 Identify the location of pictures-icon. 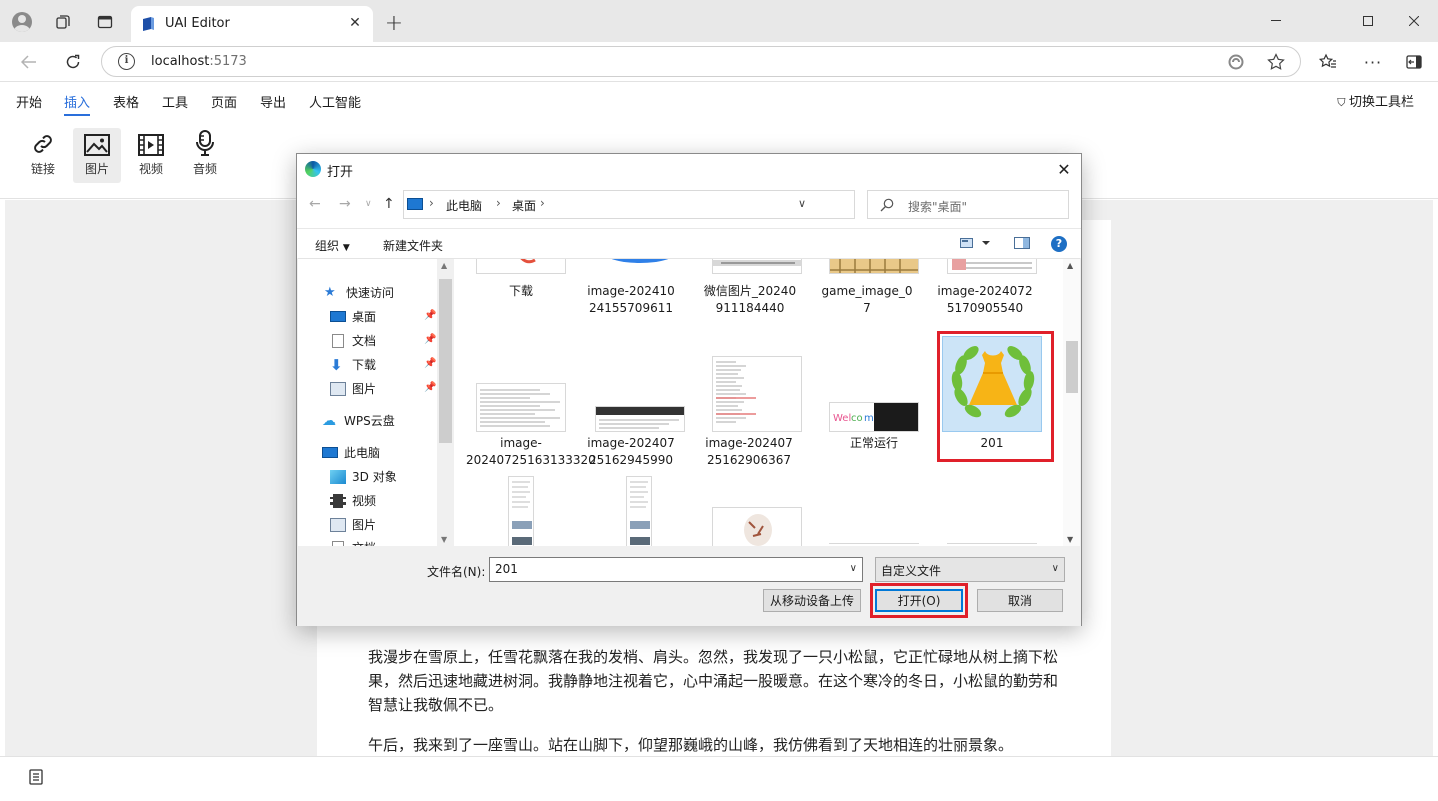
(338, 388).